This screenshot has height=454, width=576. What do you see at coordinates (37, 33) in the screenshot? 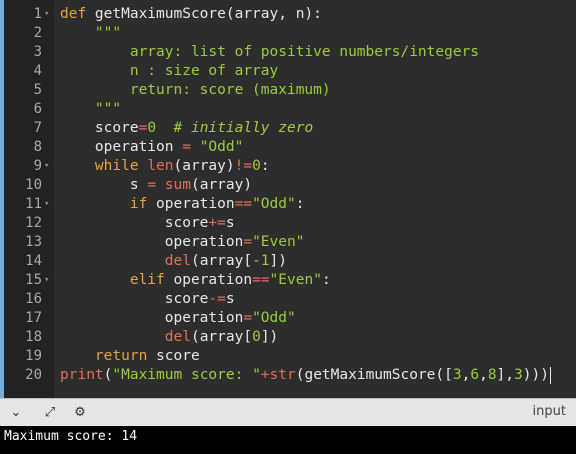
I see `line-number: 2` at bounding box center [37, 33].